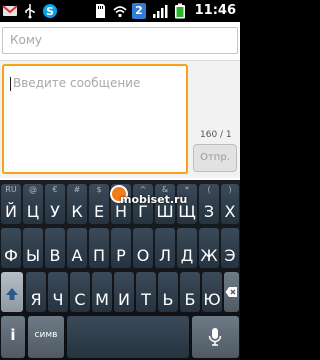 The height and width of the screenshot is (360, 320). I want to click on key-label: Д, so click(187, 255).